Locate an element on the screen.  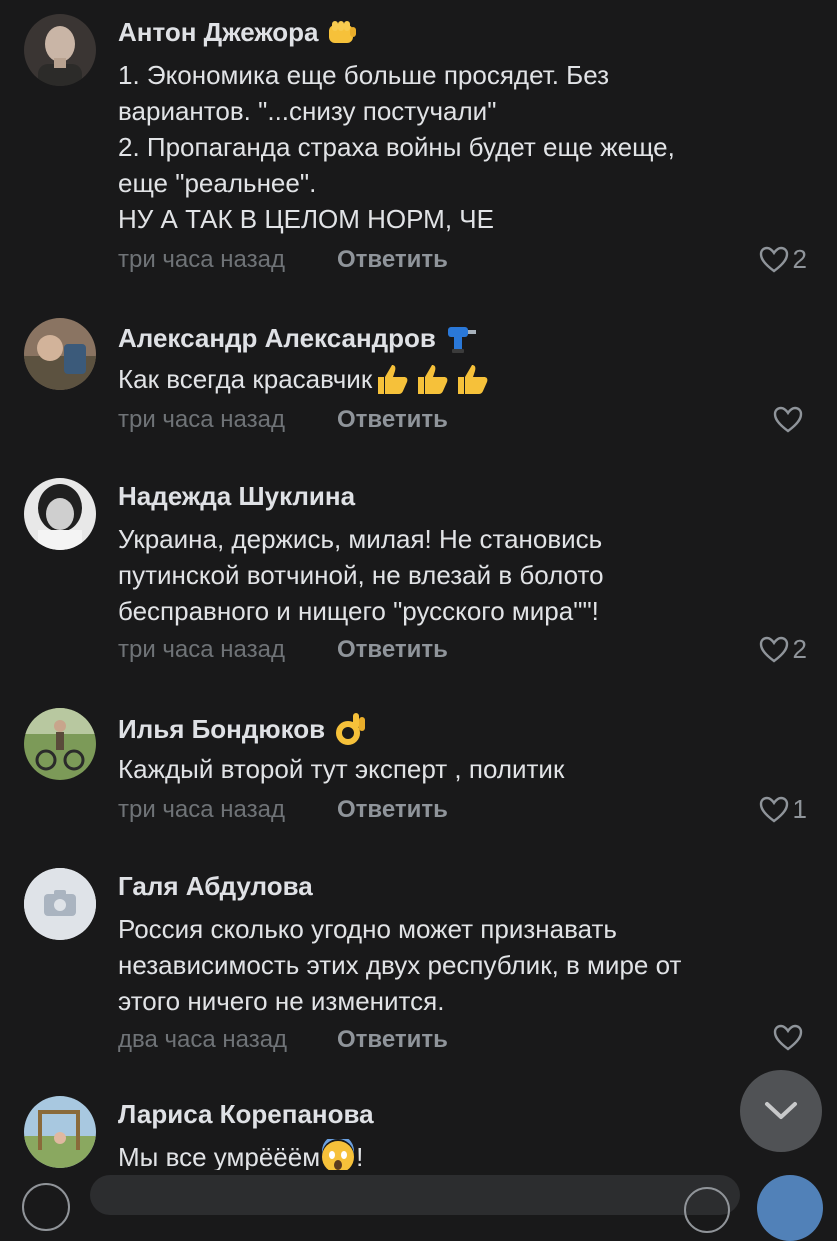
comment-line: еще "реальнее". is located at coordinates (217, 183).